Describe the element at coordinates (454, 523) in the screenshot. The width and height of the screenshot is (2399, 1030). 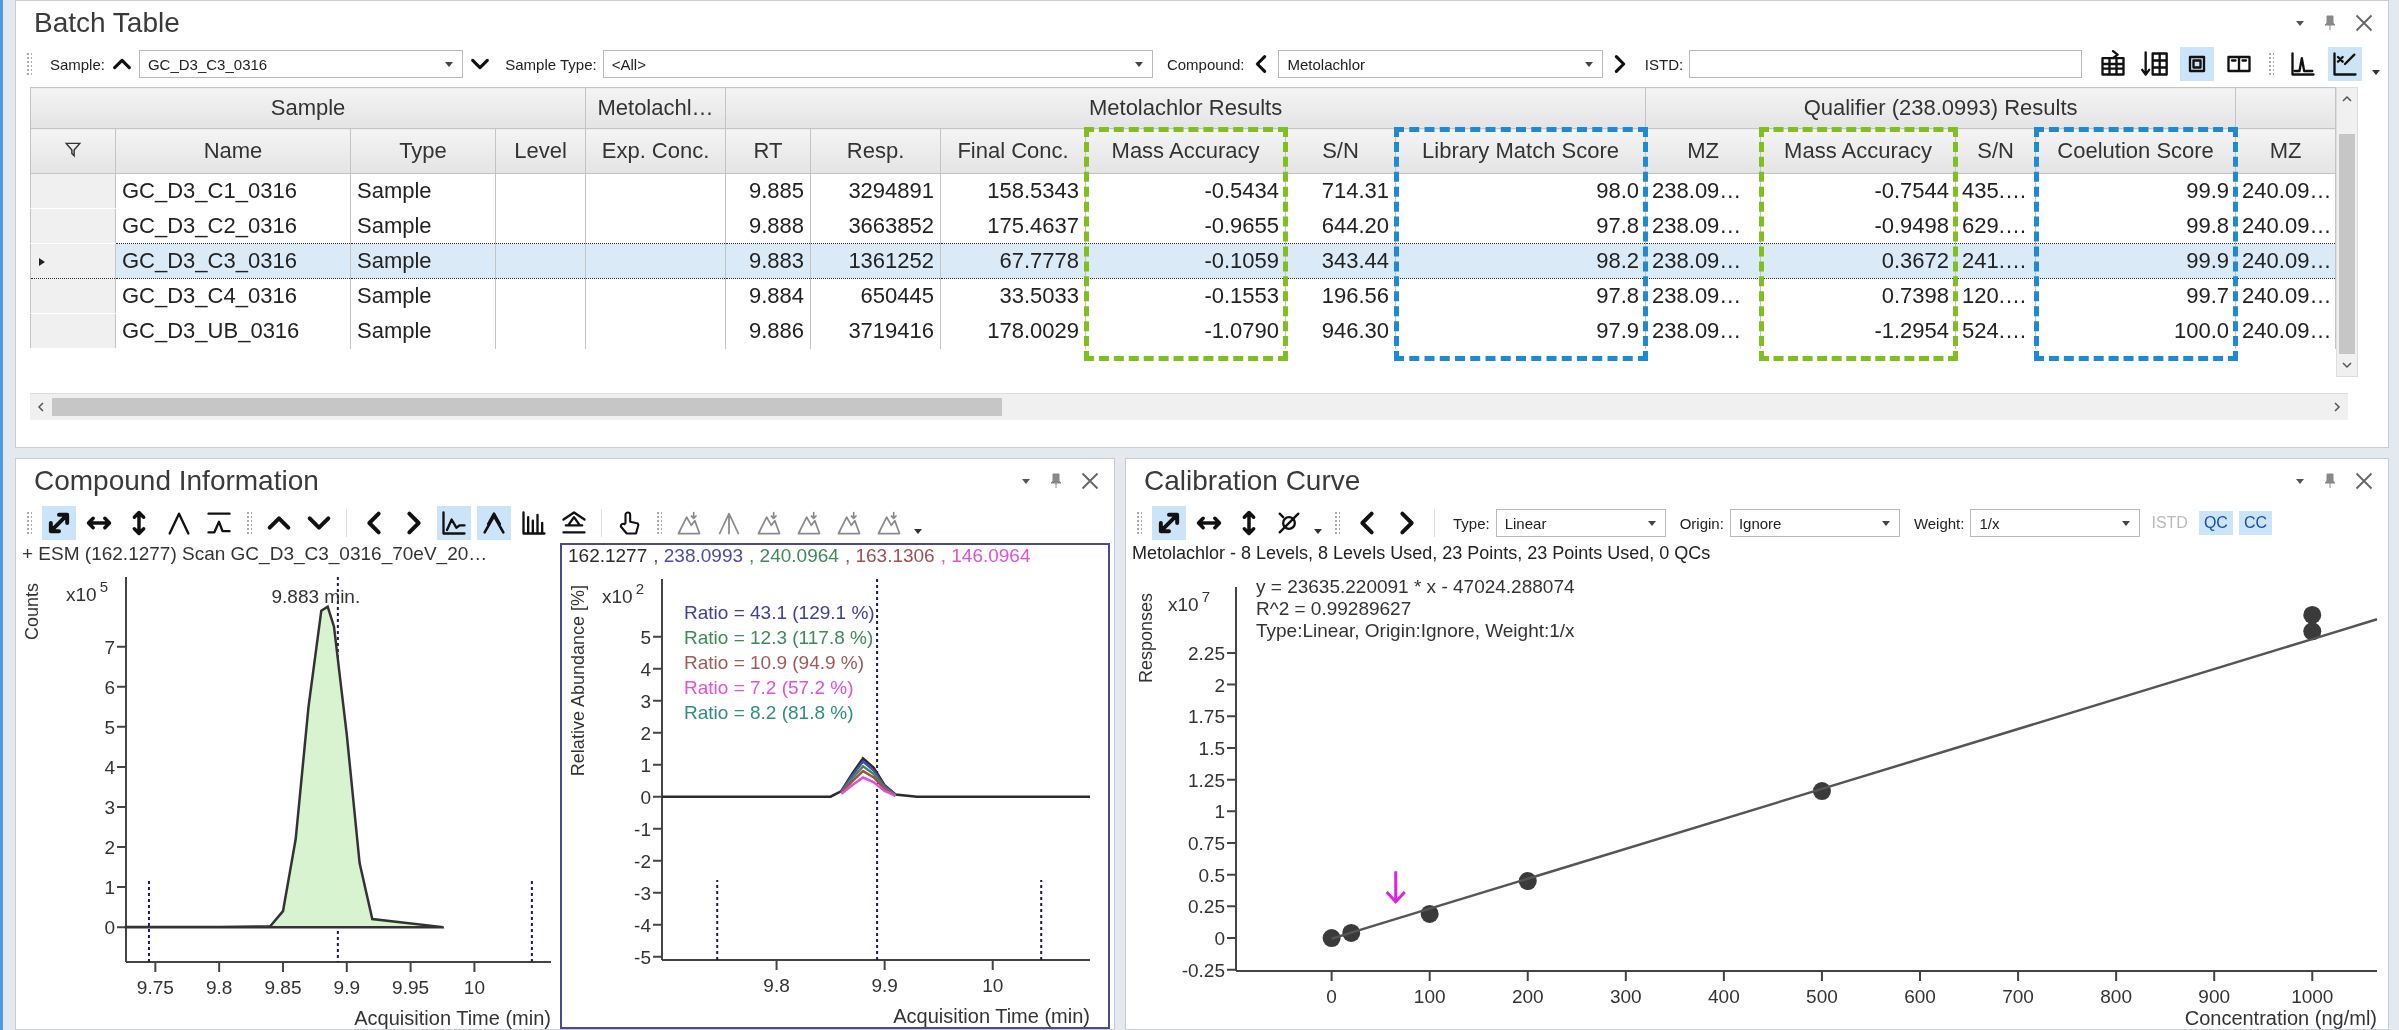
I see `chart-peak-button` at that location.